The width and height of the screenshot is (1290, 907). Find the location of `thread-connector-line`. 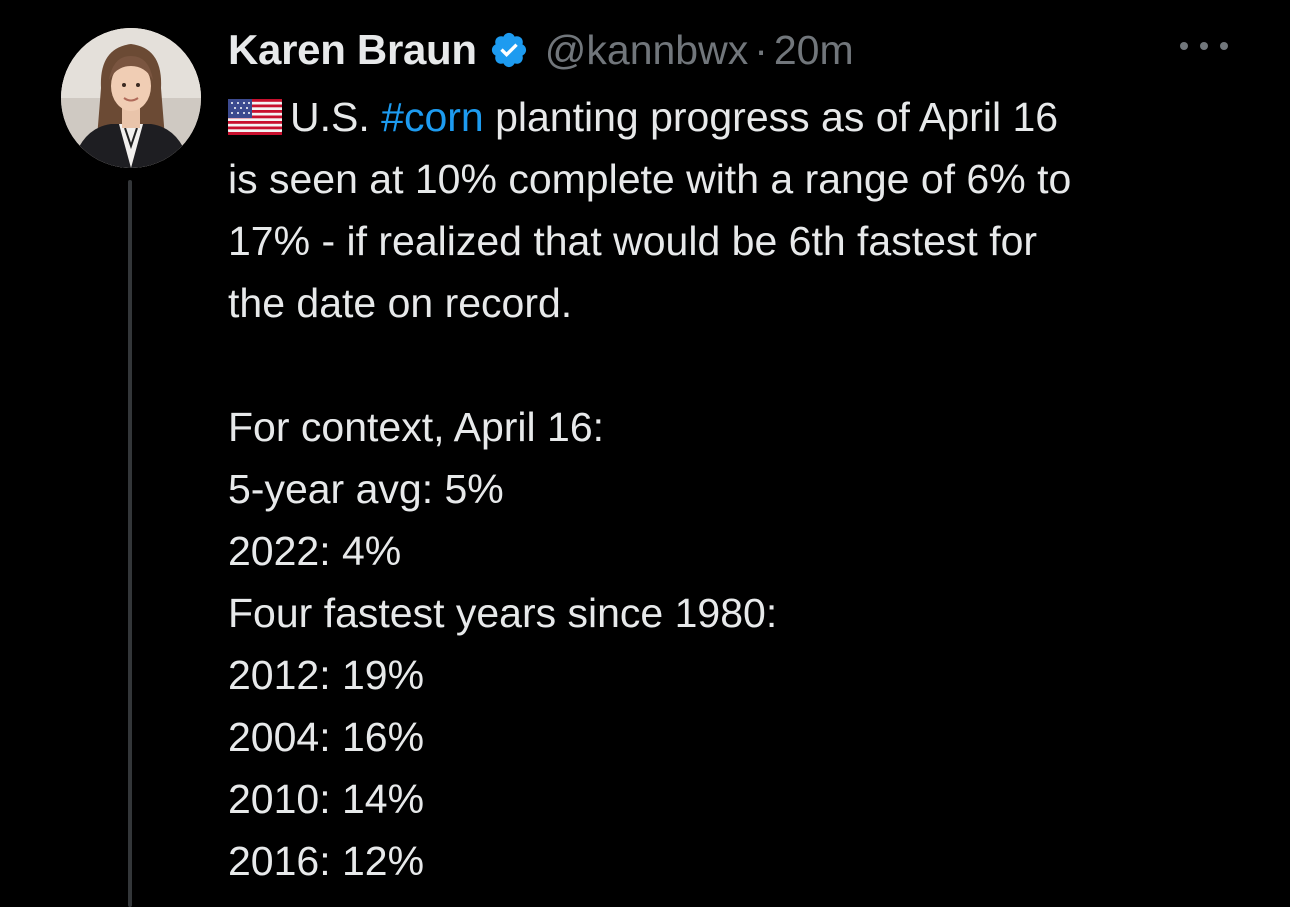

thread-connector-line is located at coordinates (130, 543).